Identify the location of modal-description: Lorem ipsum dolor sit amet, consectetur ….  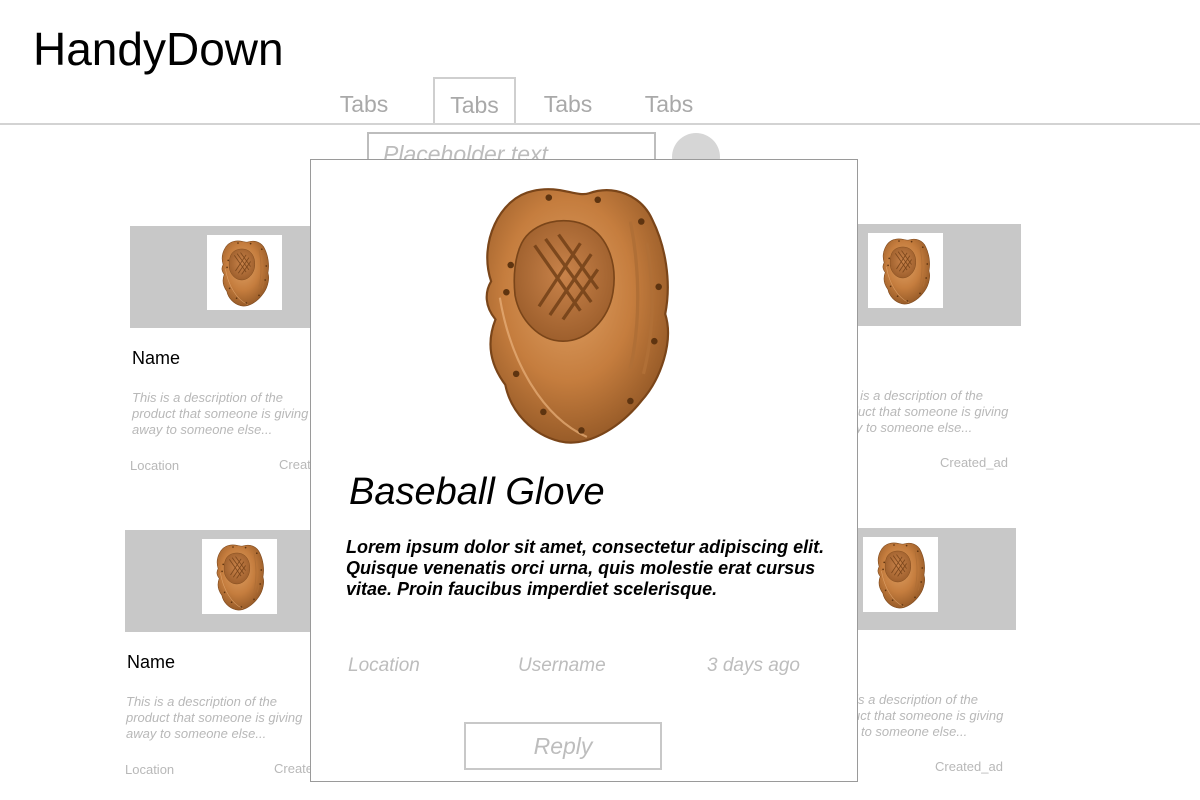
(585, 568).